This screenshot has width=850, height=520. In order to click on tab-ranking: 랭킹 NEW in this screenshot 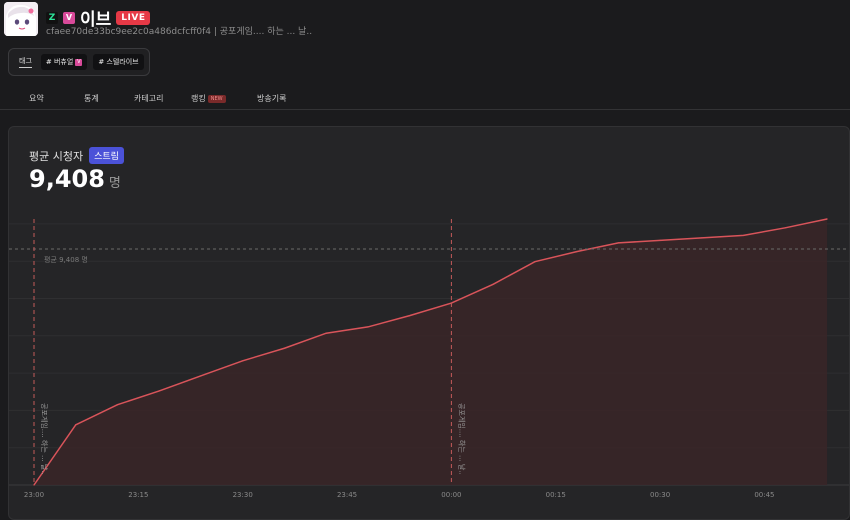, I will do `click(208, 98)`.